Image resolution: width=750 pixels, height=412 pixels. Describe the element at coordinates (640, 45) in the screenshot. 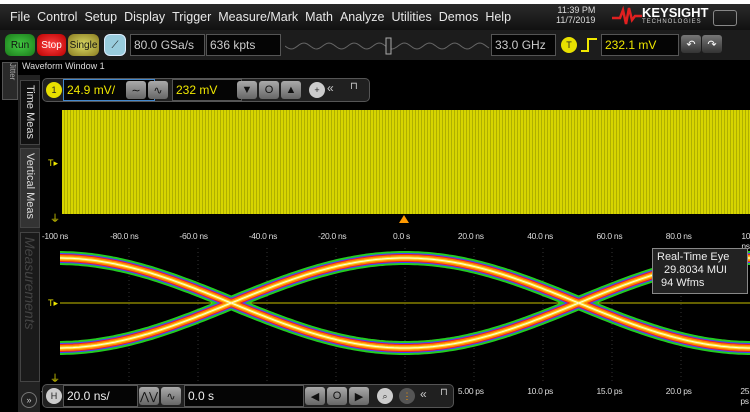

I see `trigger-level-field: 232.1 mV` at that location.